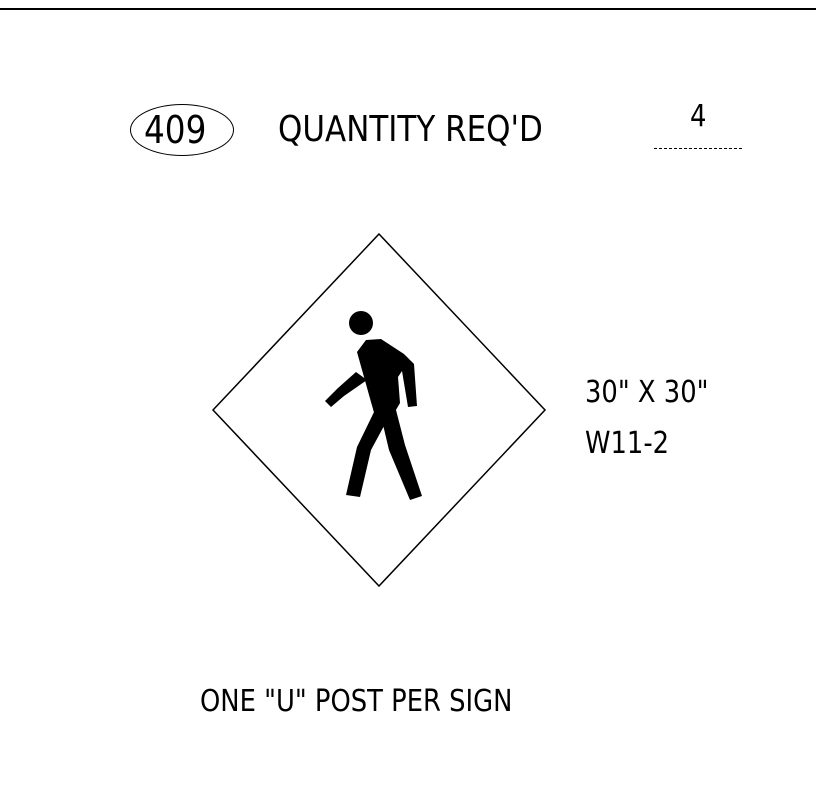 The image size is (816, 803). What do you see at coordinates (361, 323) in the screenshot?
I see `pedestrian-head` at bounding box center [361, 323].